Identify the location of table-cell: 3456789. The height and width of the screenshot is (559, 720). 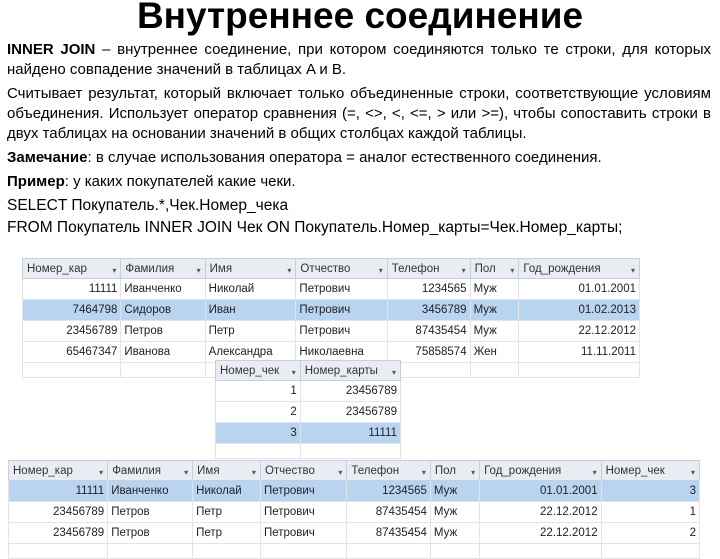
(428, 310).